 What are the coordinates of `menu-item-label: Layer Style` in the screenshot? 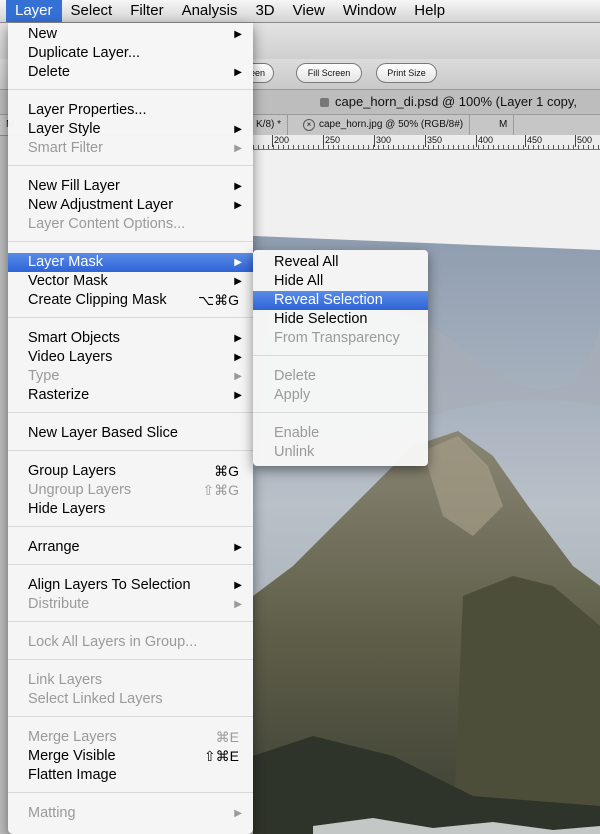 It's located at (64, 129).